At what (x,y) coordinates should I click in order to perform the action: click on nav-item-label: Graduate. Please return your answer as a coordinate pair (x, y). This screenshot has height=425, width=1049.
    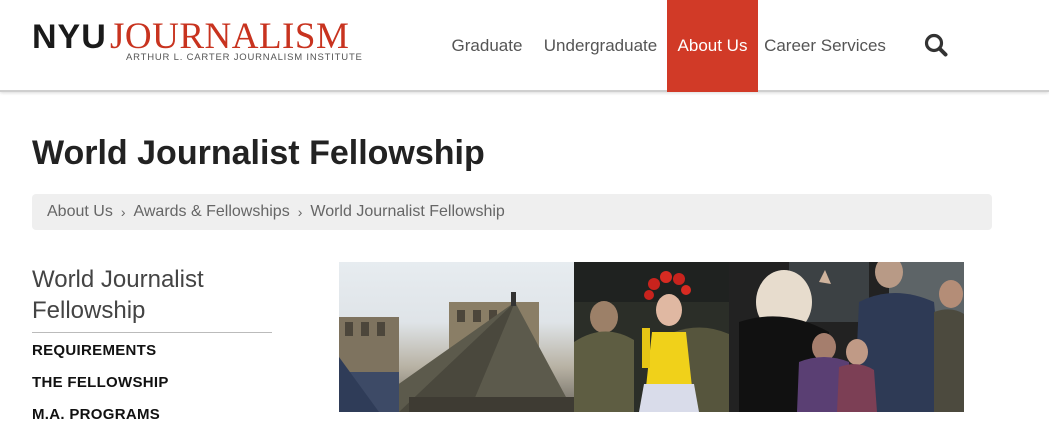
    Looking at the image, I should click on (487, 45).